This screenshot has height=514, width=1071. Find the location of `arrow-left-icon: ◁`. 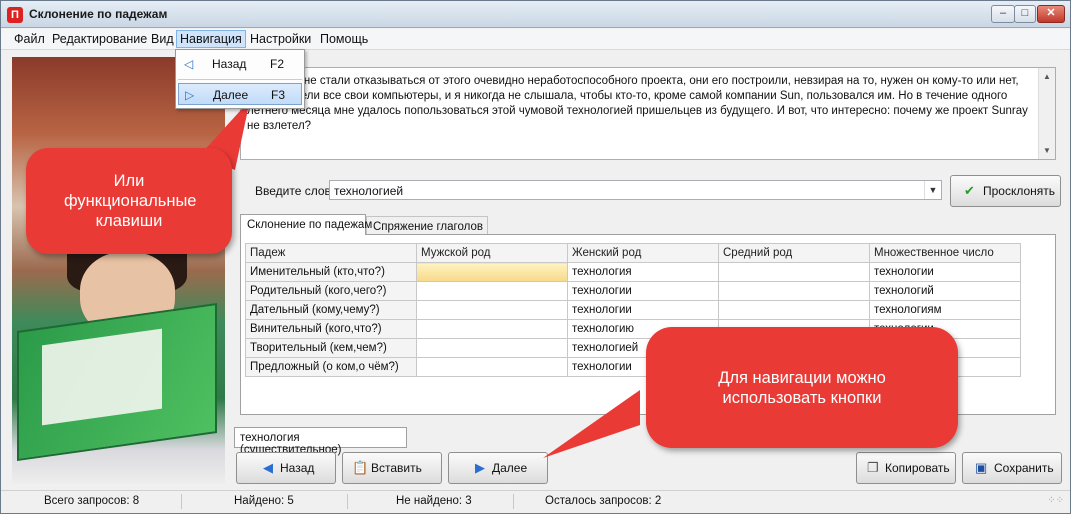

arrow-left-icon: ◁ is located at coordinates (189, 64).